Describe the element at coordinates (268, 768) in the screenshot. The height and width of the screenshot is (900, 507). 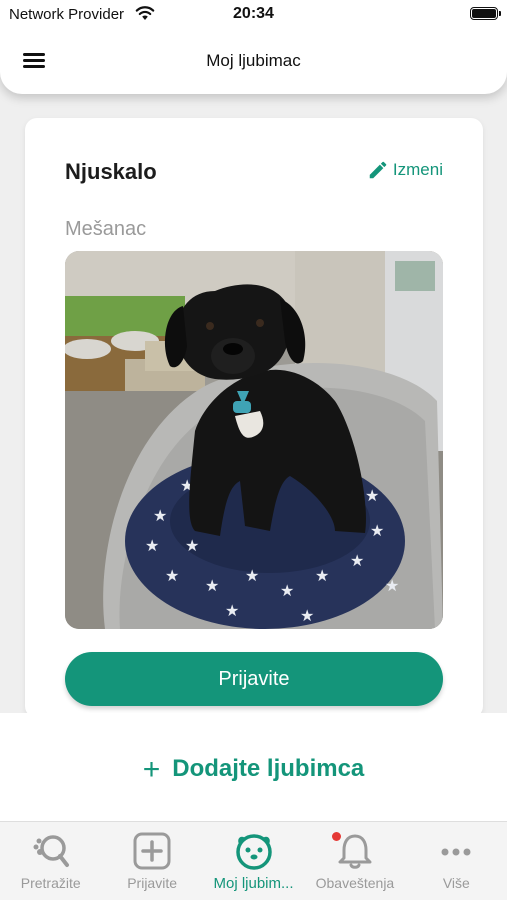
I see `add-pet-label: Dodajte ljubimca` at that location.